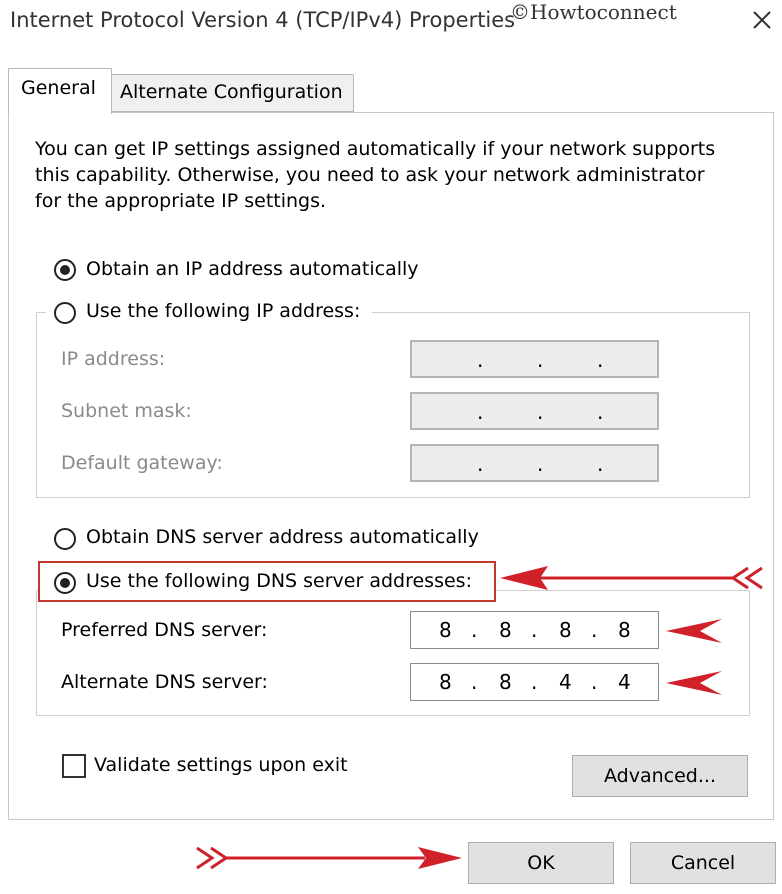  I want to click on arrow-to-ok-button-icon, so click(329, 858).